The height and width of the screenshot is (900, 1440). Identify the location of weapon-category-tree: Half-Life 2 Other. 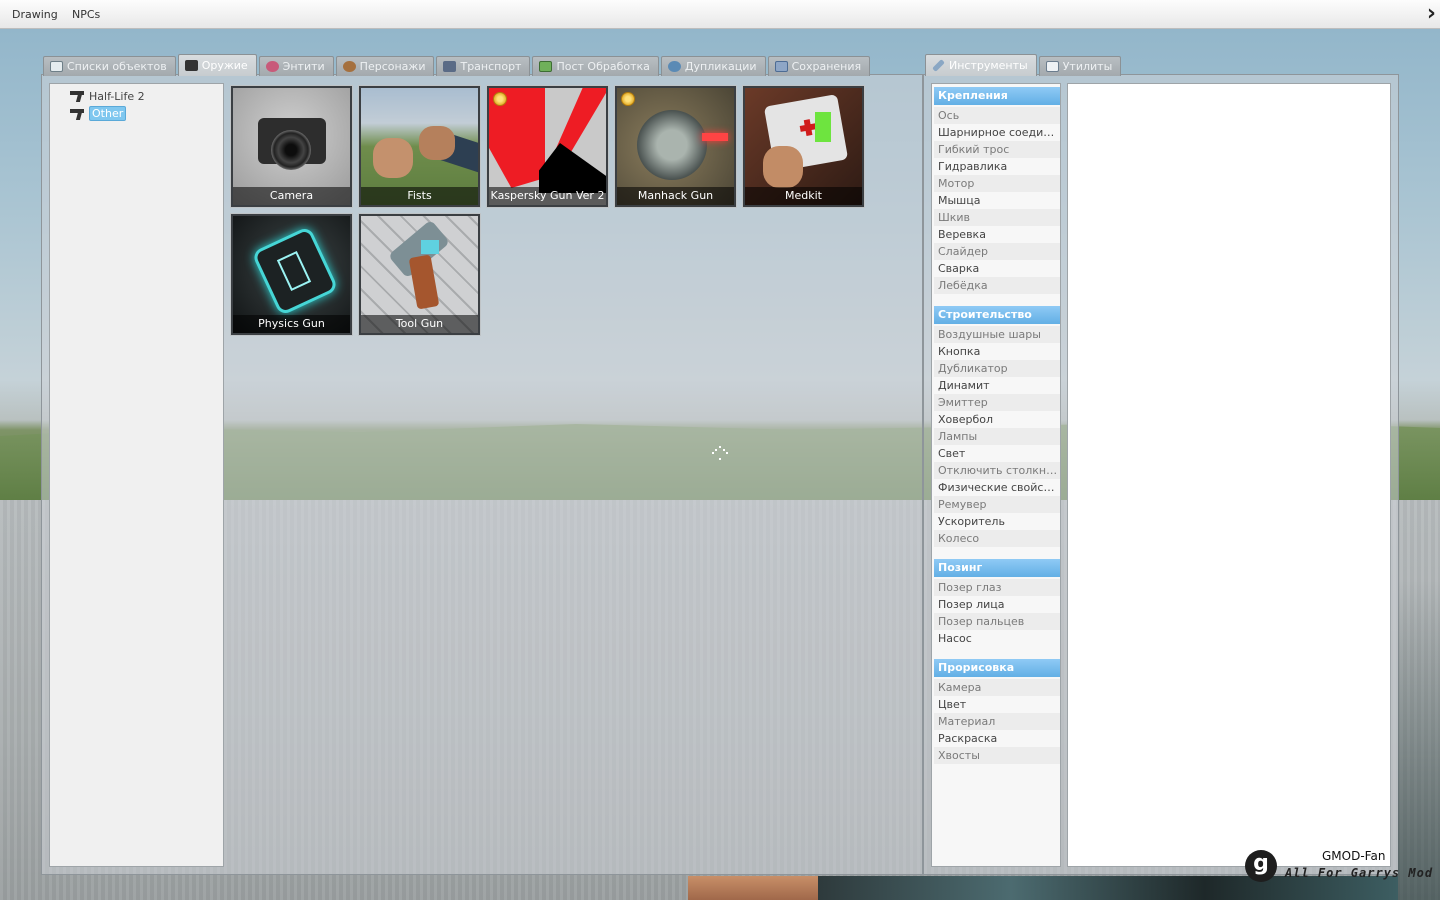
(136, 475).